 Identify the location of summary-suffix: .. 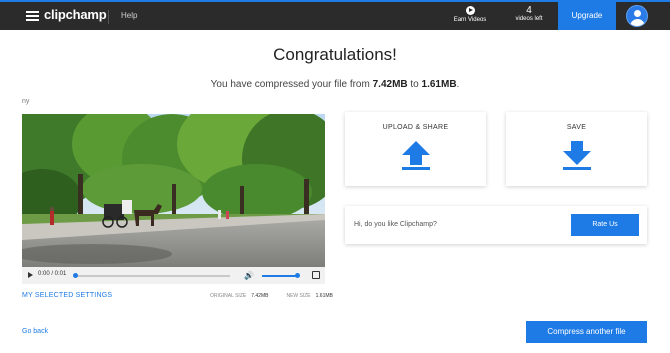
(458, 84).